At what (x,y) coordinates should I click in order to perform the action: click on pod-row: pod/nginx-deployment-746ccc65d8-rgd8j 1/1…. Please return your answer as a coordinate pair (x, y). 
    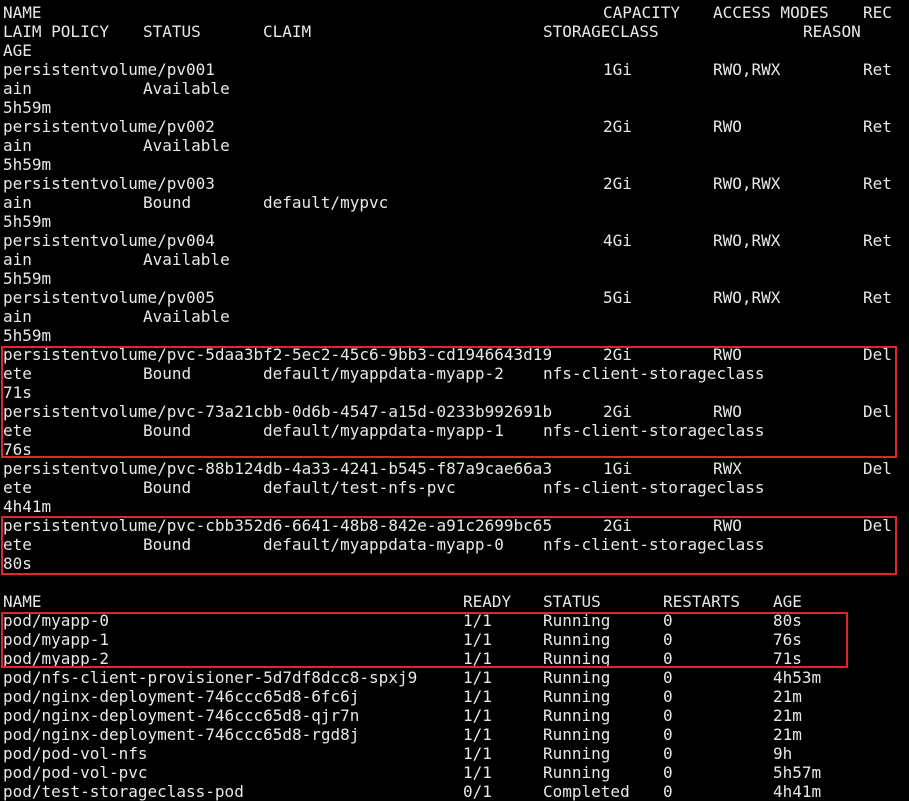
    Looking at the image, I should click on (456, 734).